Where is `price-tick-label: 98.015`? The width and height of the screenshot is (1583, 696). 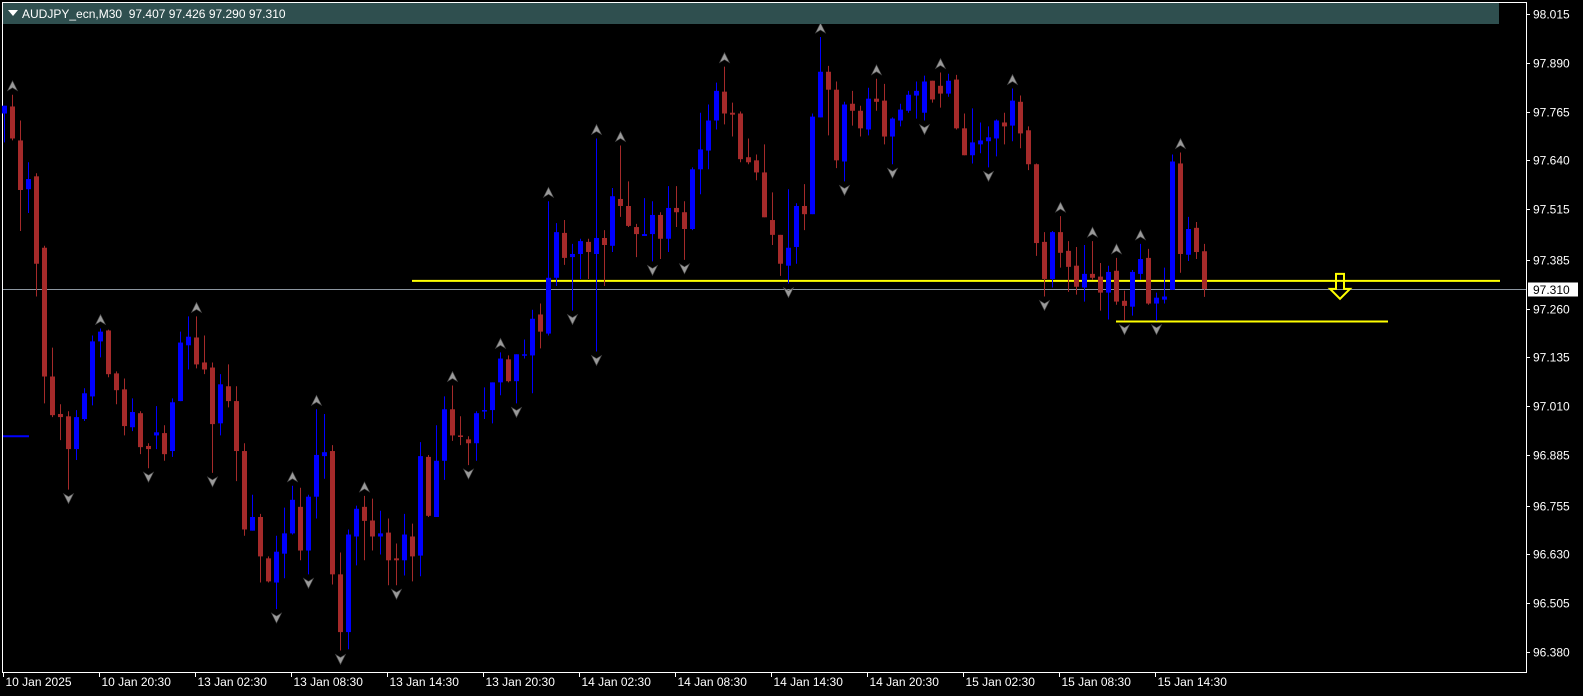
price-tick-label: 98.015 is located at coordinates (1551, 15).